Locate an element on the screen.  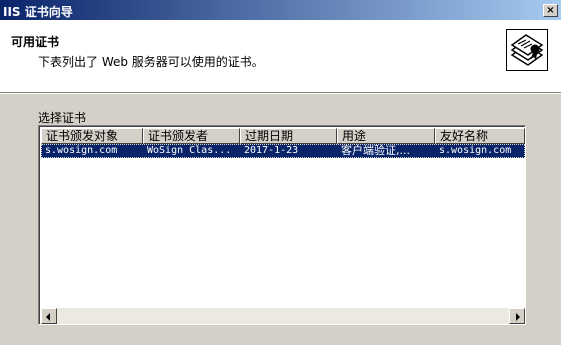
cell-expires: 2017-1-23 is located at coordinates (271, 150).